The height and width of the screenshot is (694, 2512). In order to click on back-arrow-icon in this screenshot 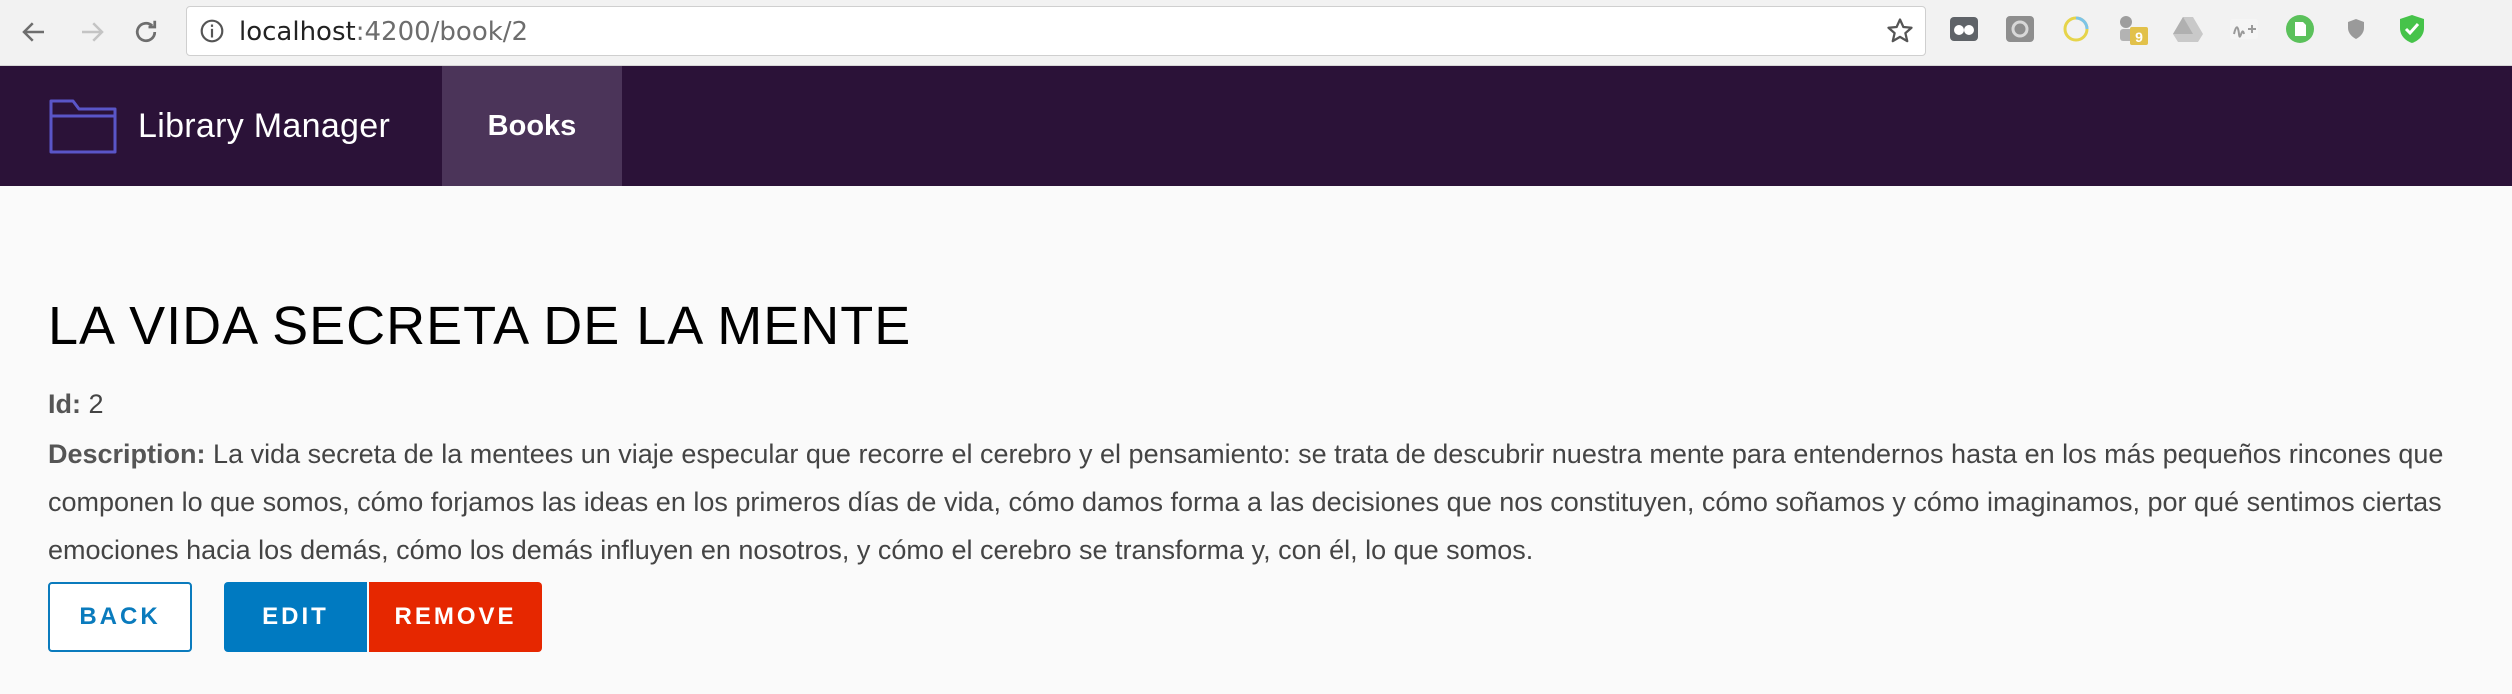, I will do `click(34, 32)`.